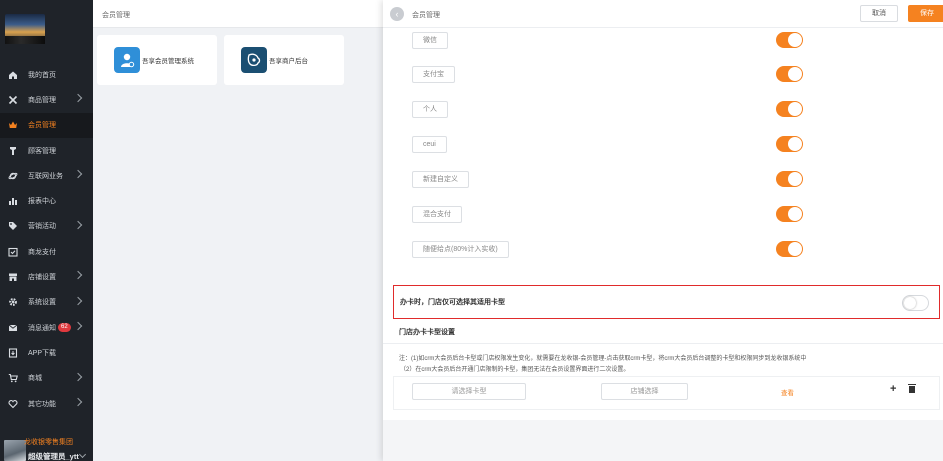  I want to click on sidebar-item-label: 我的首页, so click(42, 75).